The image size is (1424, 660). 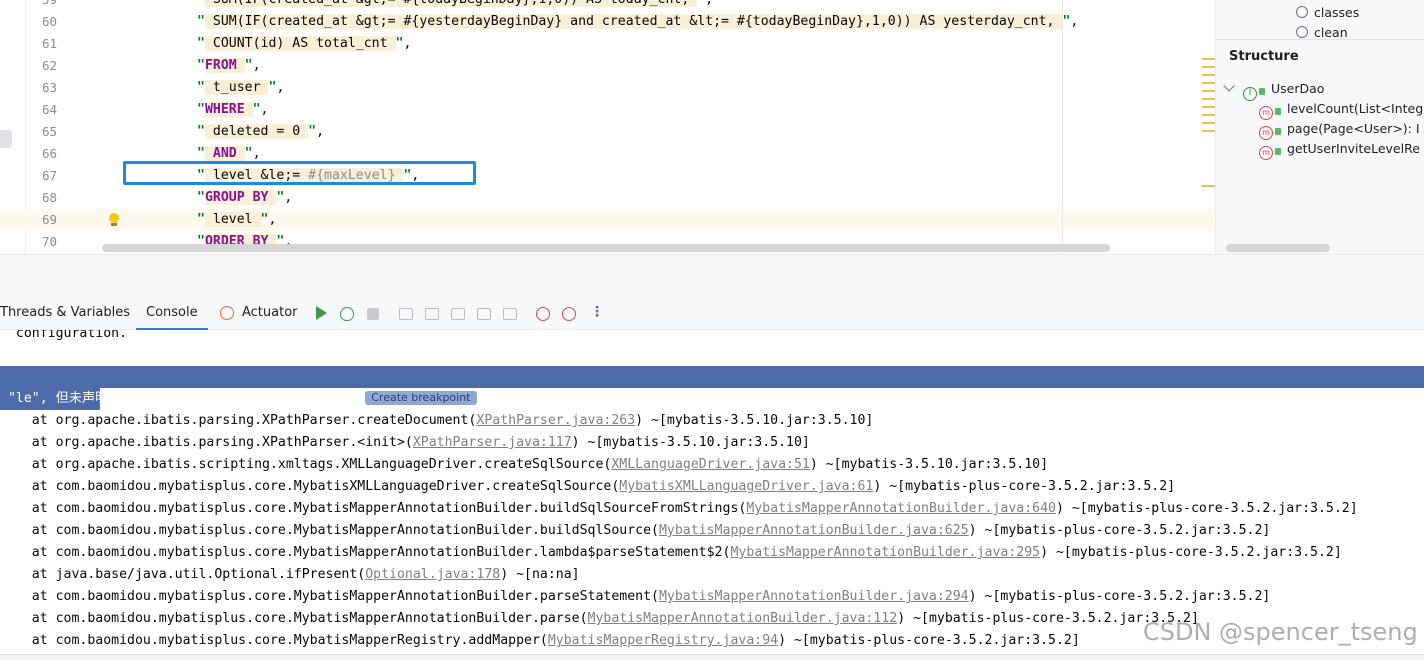 What do you see at coordinates (712, 275) in the screenshot?
I see `debug-window-header` at bounding box center [712, 275].